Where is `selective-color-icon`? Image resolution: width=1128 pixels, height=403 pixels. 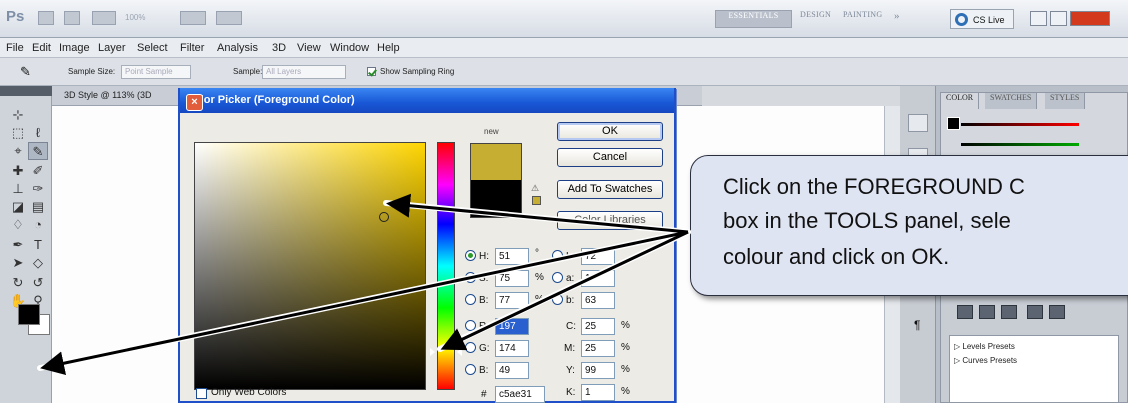
selective-color-icon is located at coordinates (1057, 312).